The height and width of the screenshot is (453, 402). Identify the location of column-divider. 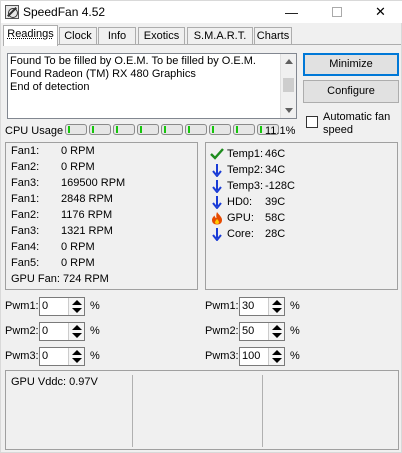
(132, 411).